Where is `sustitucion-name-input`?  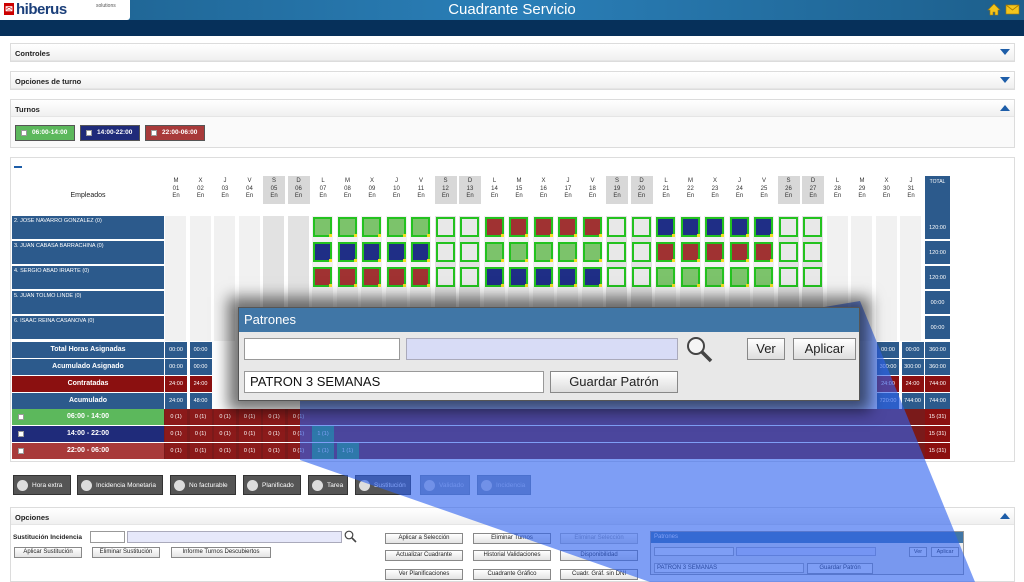 sustitucion-name-input is located at coordinates (234, 537).